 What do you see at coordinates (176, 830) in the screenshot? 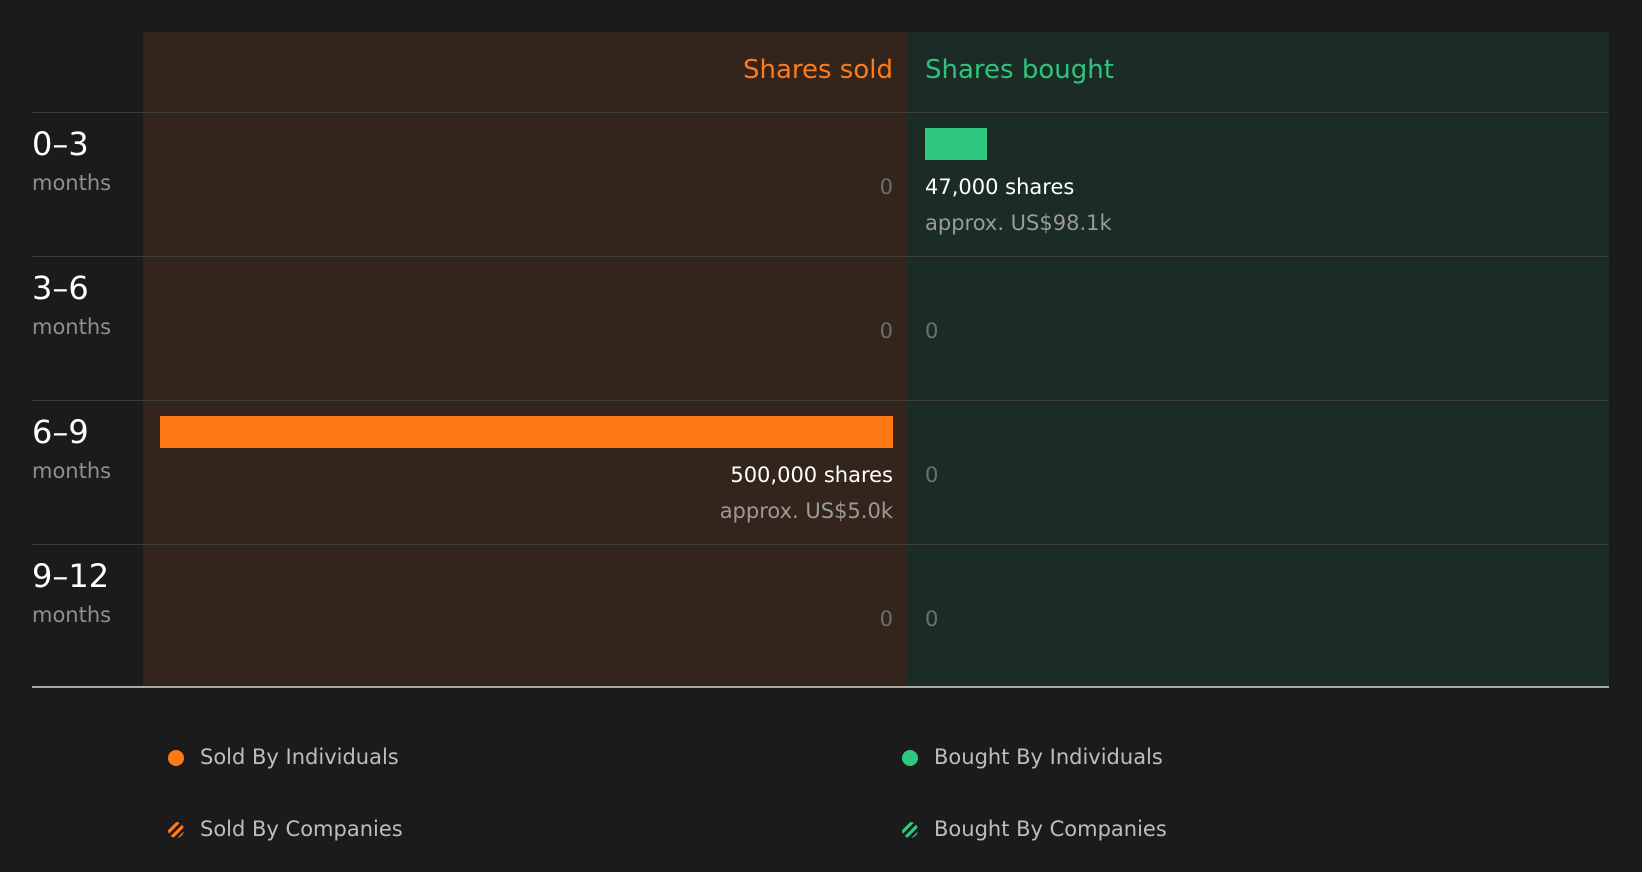
I see `hatched-orange-dot-icon` at bounding box center [176, 830].